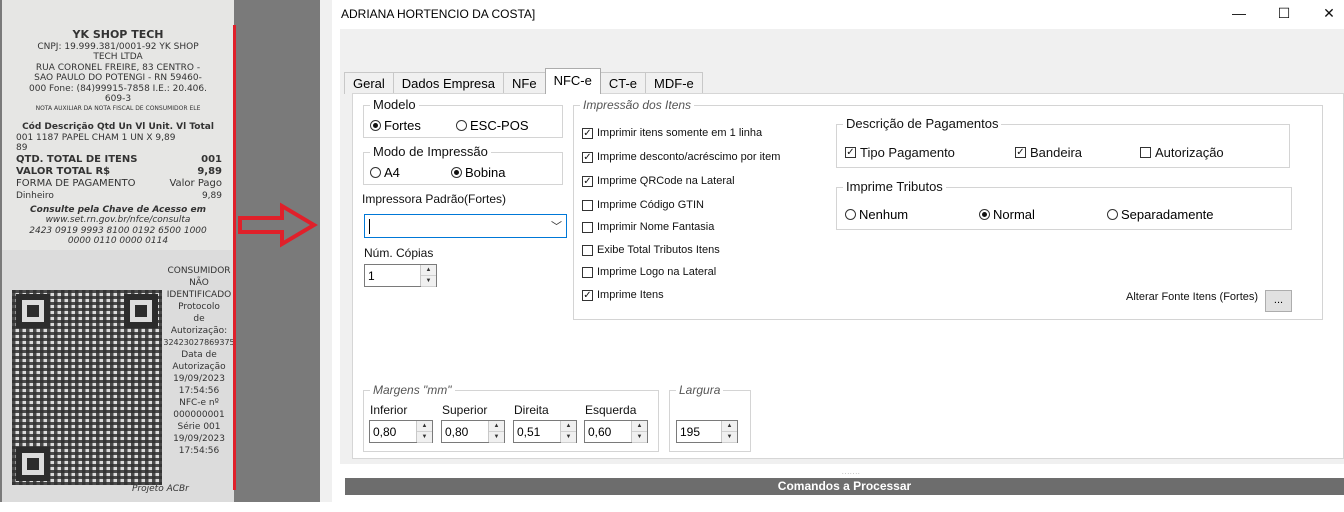  I want to click on radio-normal: Normal, so click(1007, 214).